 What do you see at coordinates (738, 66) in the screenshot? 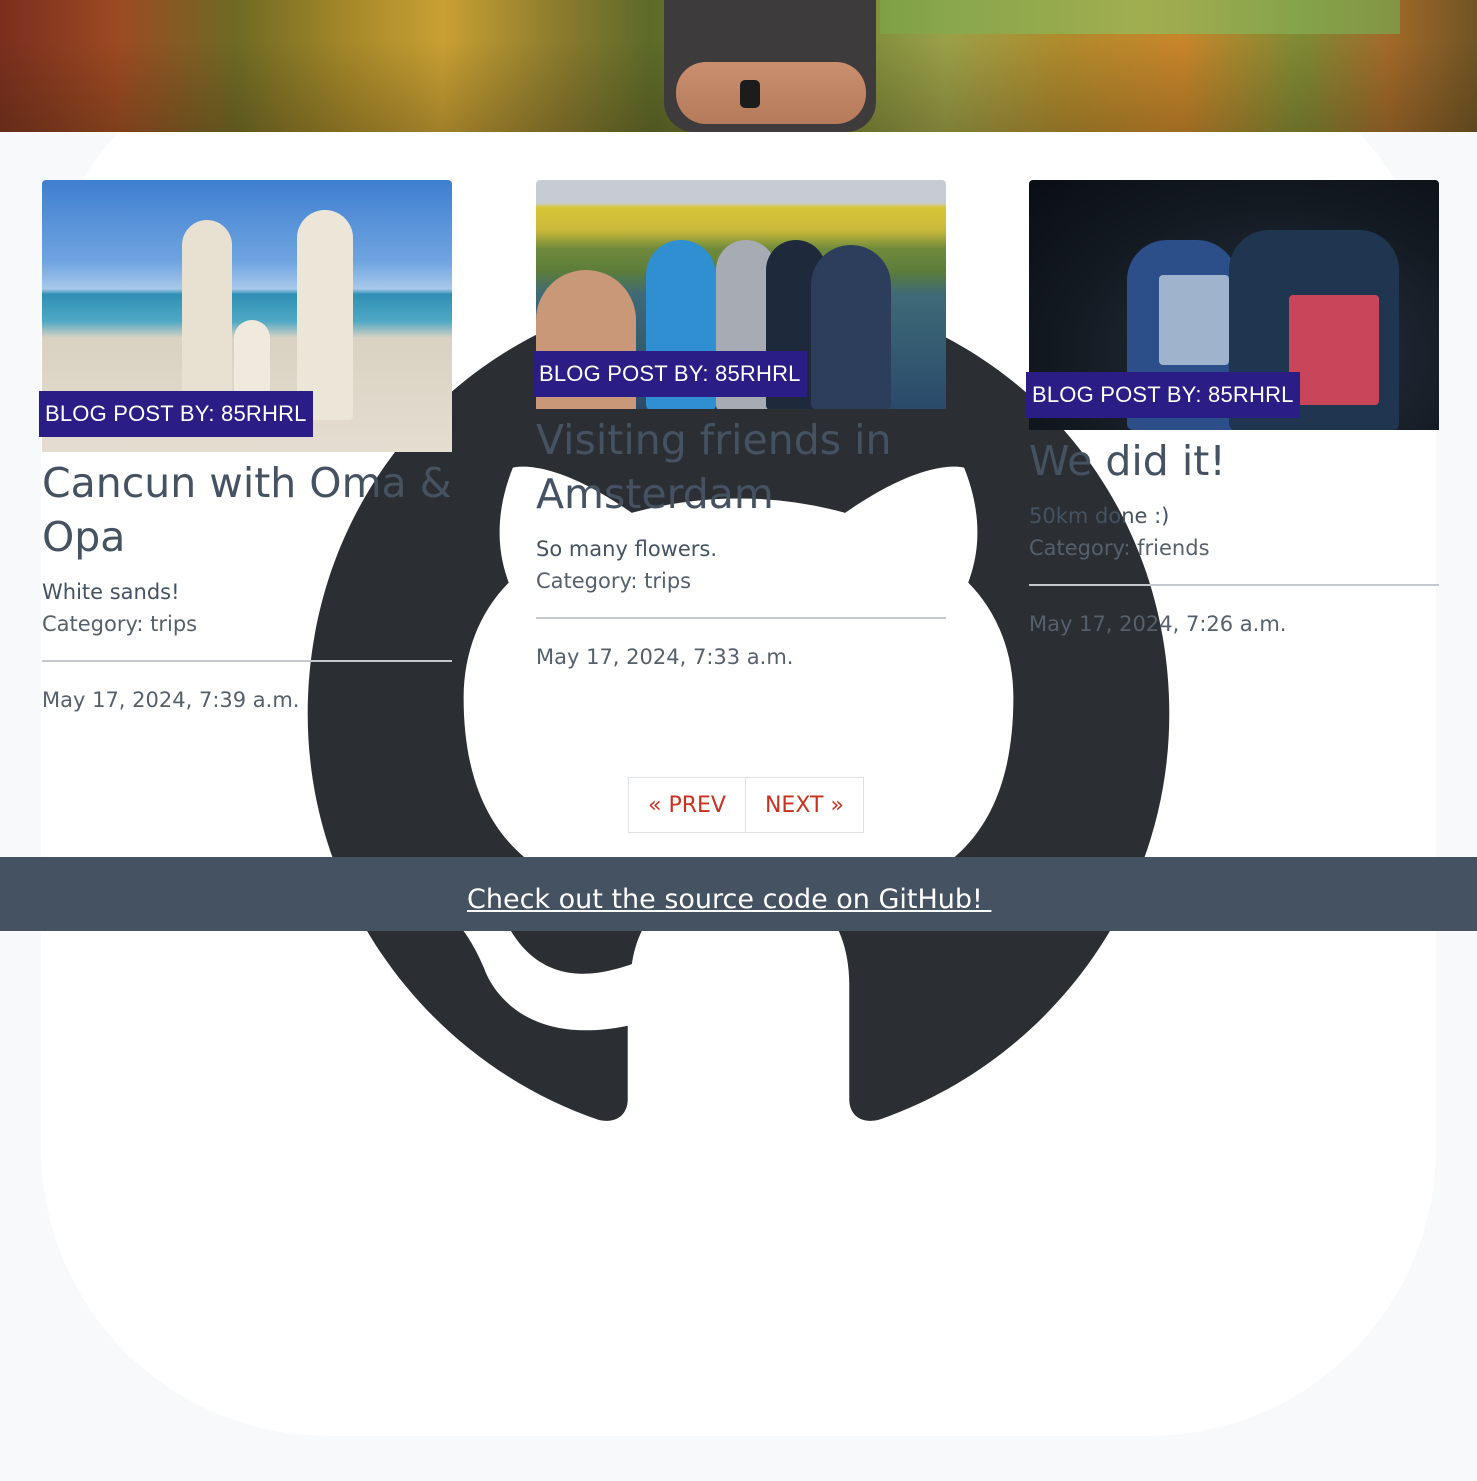
I see `hero-banner-image` at bounding box center [738, 66].